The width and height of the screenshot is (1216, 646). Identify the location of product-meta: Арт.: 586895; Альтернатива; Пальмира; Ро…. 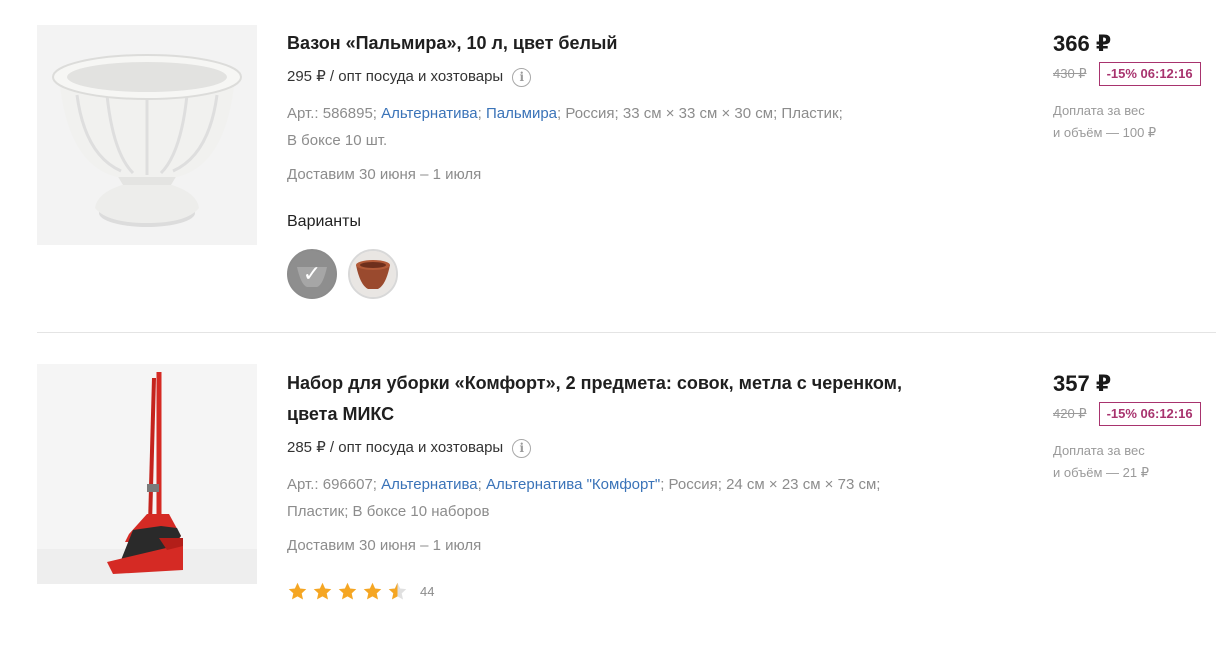
(607, 127).